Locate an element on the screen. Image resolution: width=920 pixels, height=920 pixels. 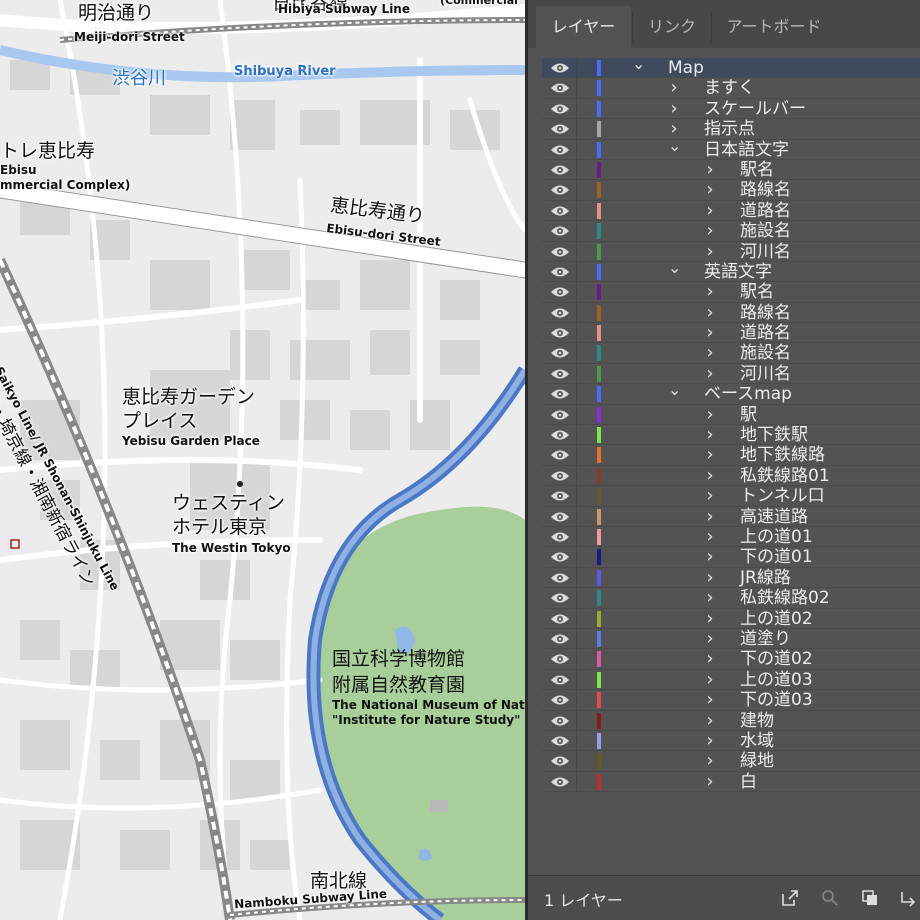
layer-name: 上の道01 is located at coordinates (776, 537).